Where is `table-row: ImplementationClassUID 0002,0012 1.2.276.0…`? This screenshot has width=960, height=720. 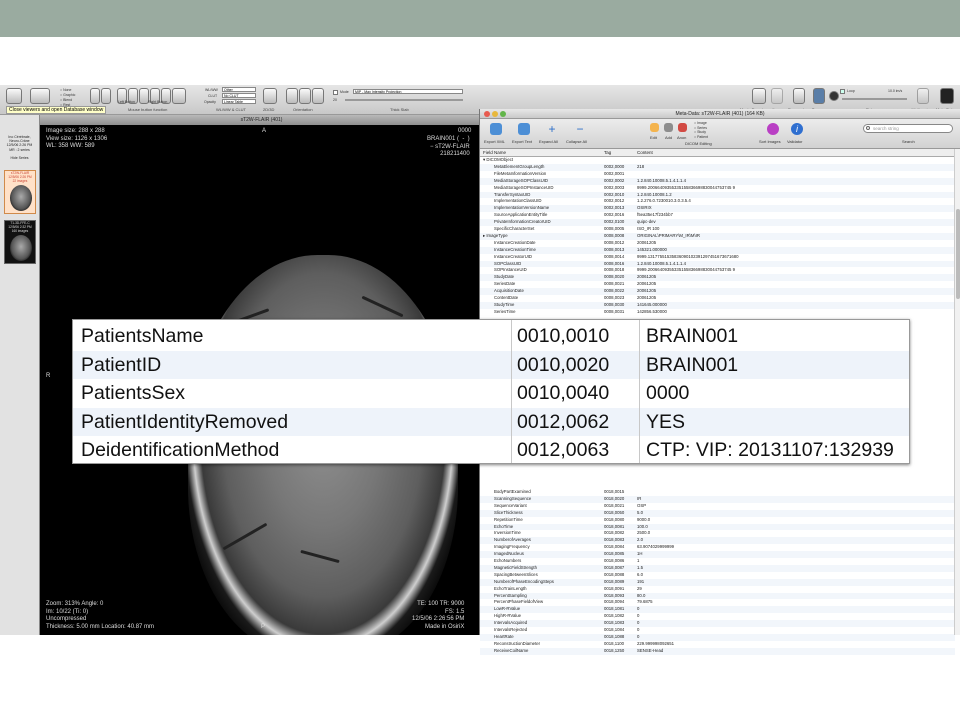
table-row: ImplementationClassUID 0002,0012 1.2.276.0… is located at coordinates (717, 201).